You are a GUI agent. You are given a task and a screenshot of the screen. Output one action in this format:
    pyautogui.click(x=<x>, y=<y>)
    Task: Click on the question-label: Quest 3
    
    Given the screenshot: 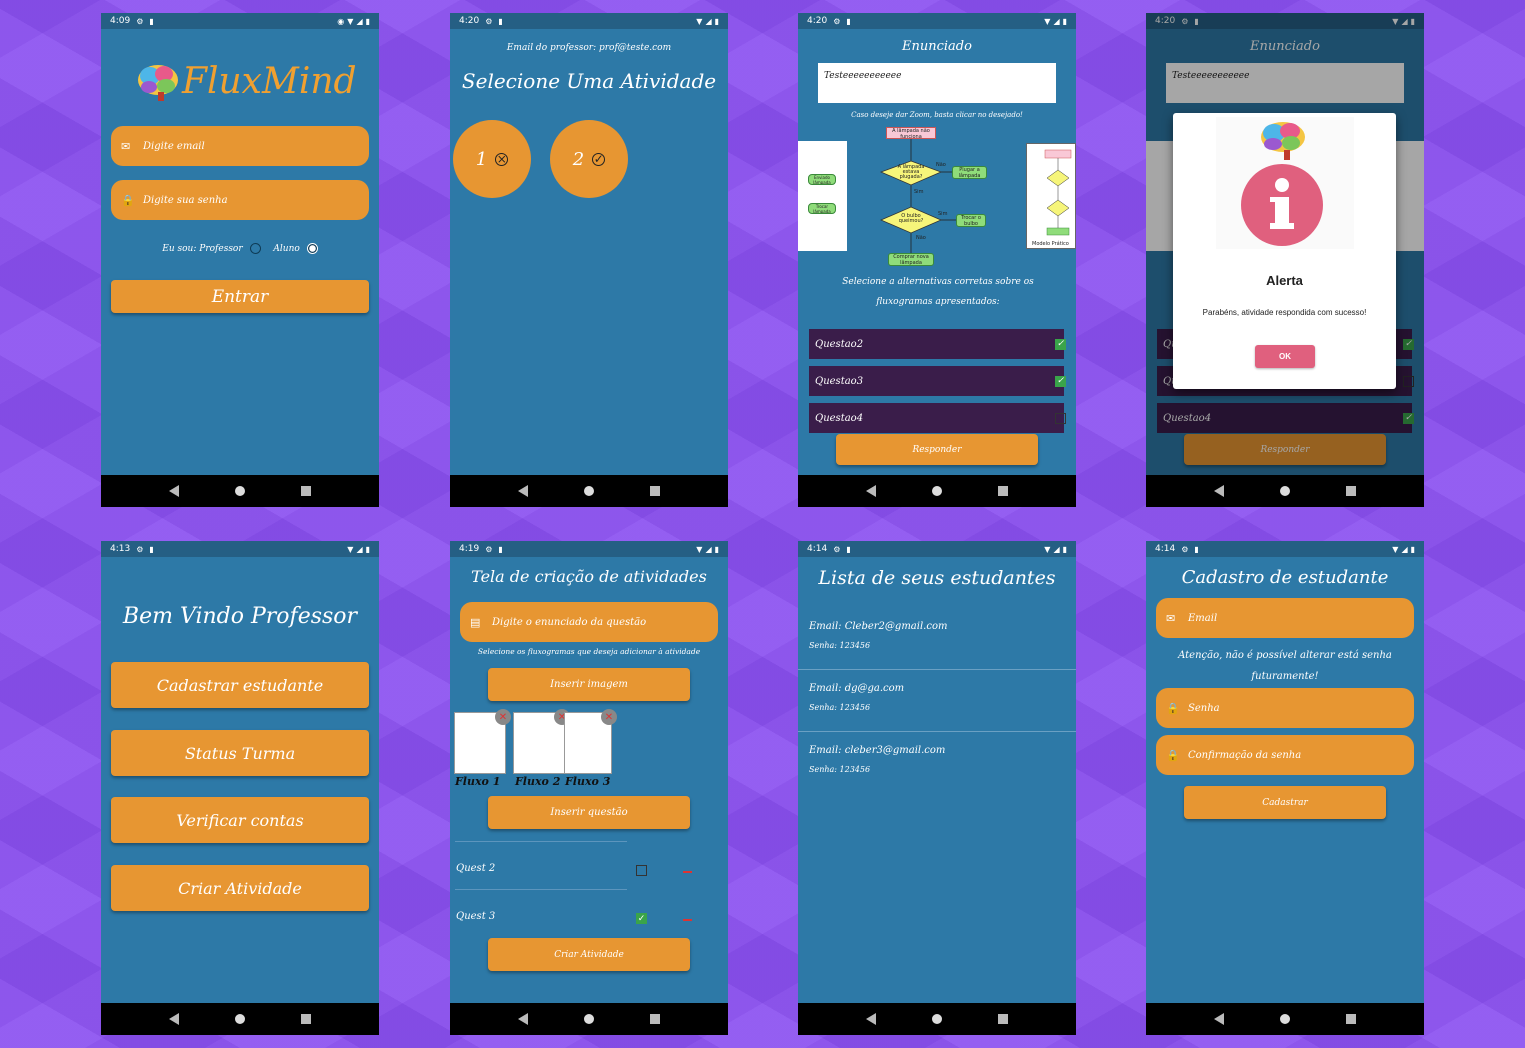 What is the action you would take?
    pyautogui.click(x=476, y=916)
    